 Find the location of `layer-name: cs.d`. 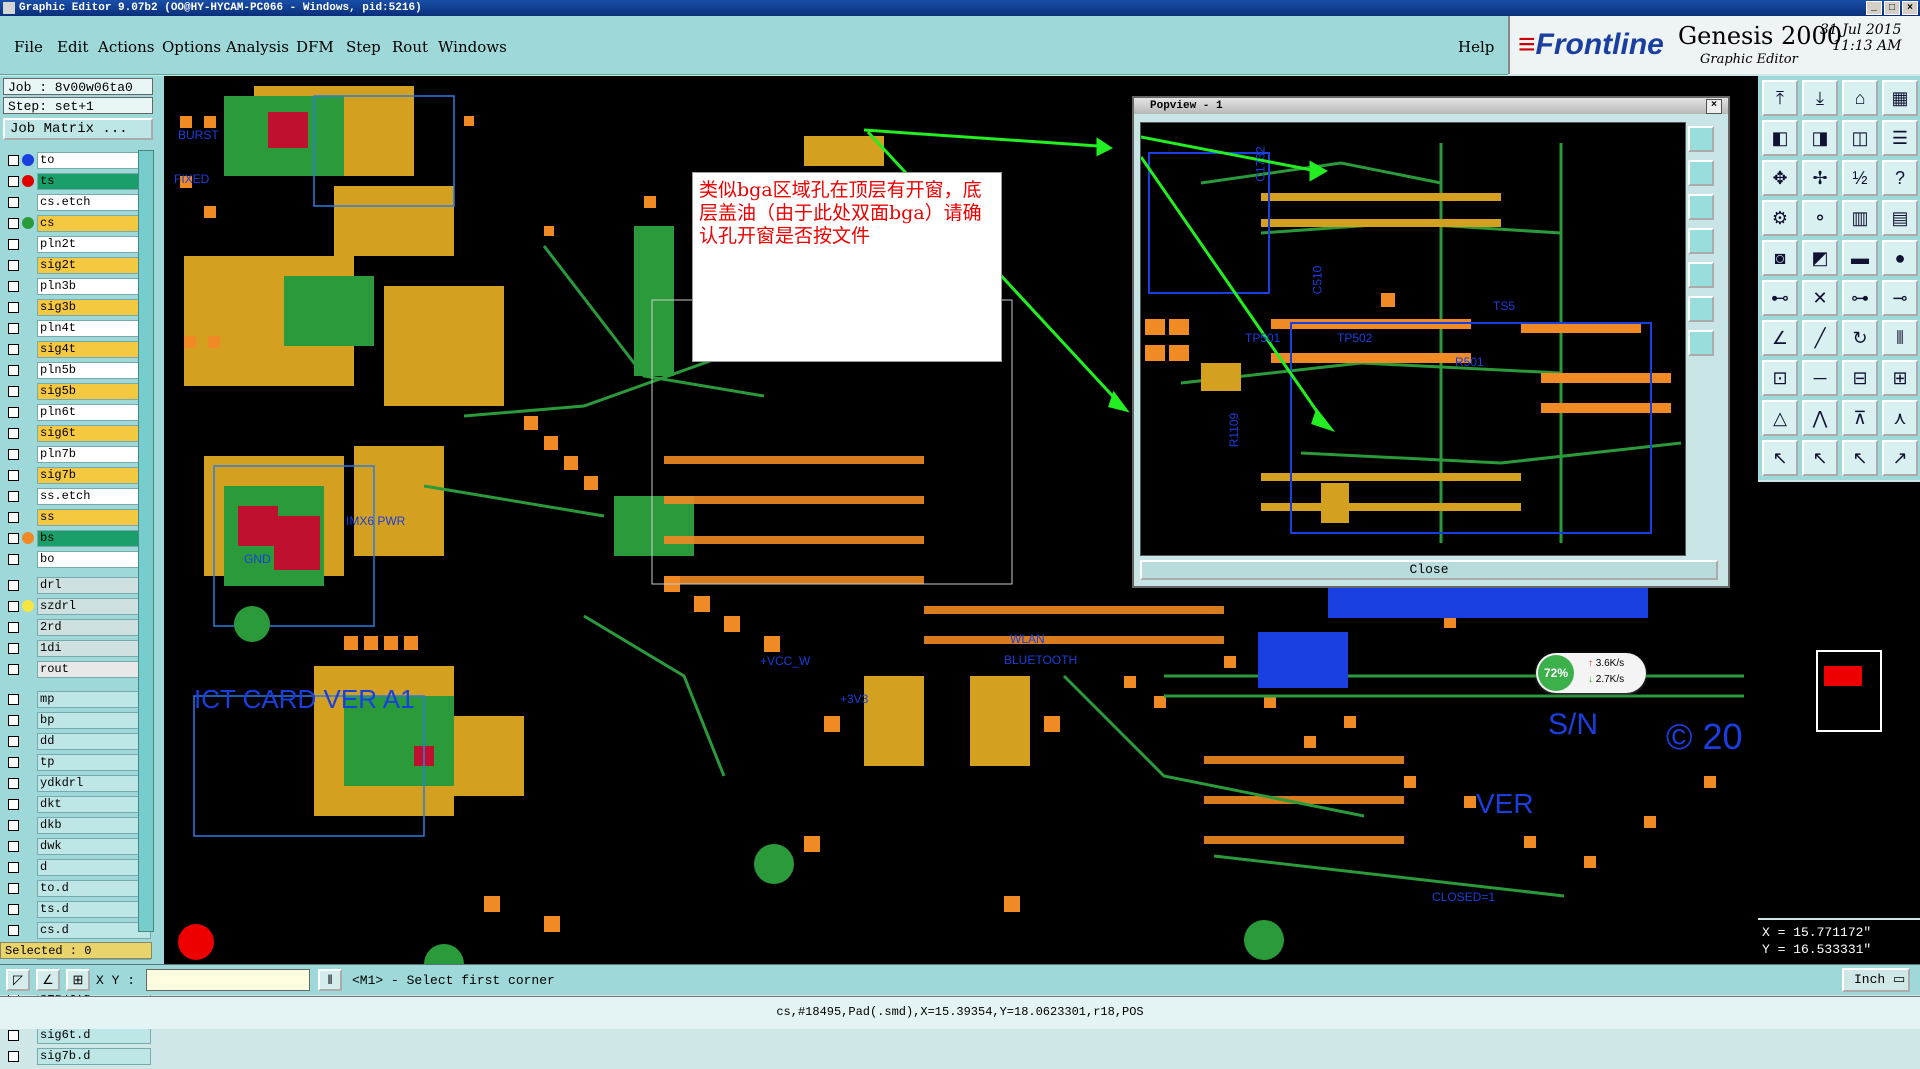

layer-name: cs.d is located at coordinates (94, 930).